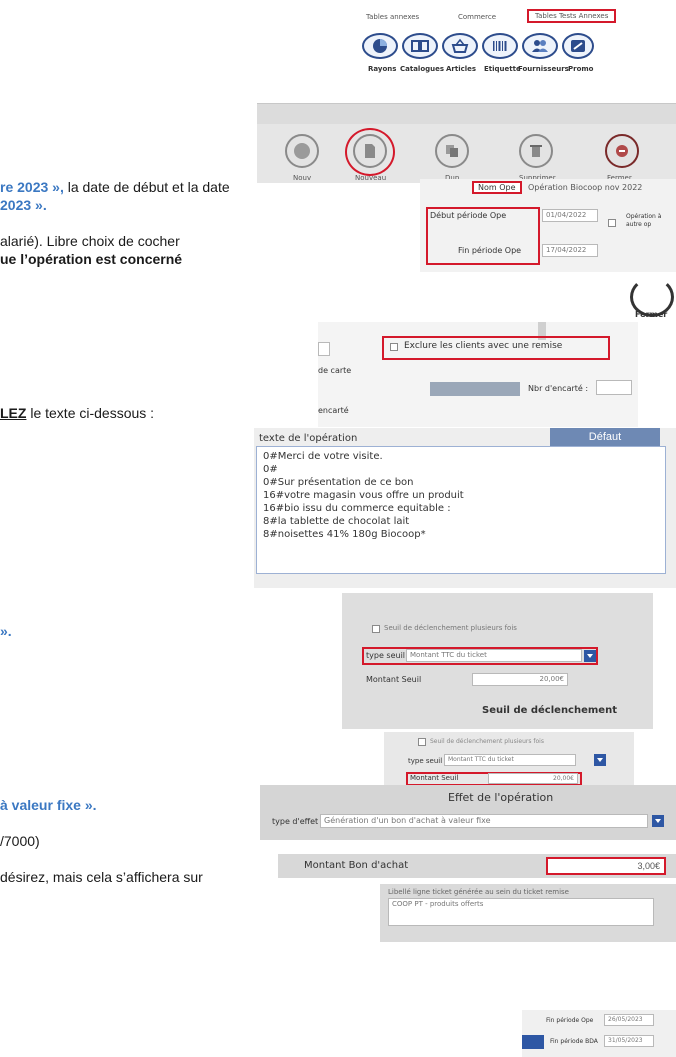  I want to click on exclude-label: Exclure les clients avec une remise, so click(483, 346).